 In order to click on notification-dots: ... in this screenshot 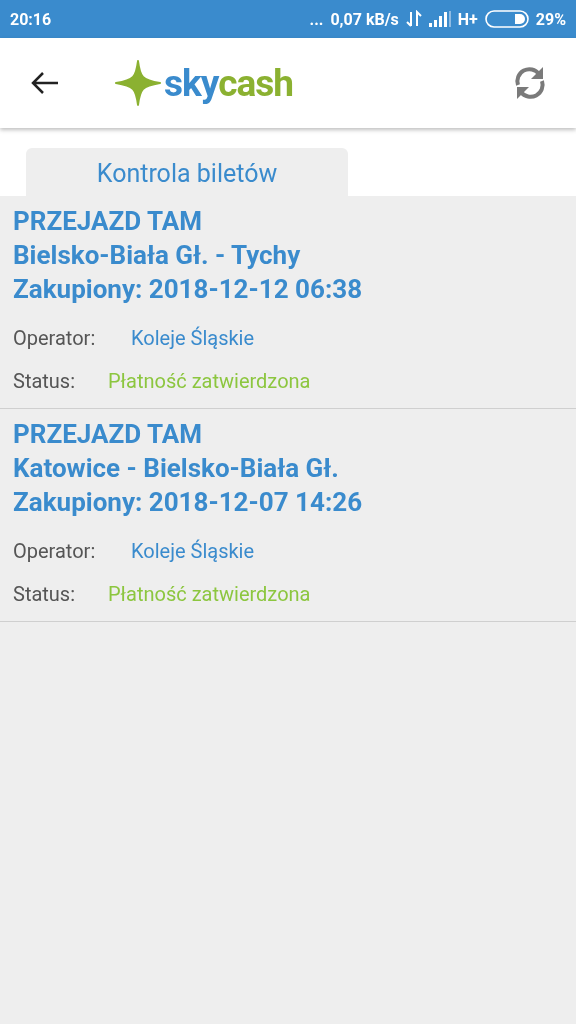, I will do `click(316, 19)`.